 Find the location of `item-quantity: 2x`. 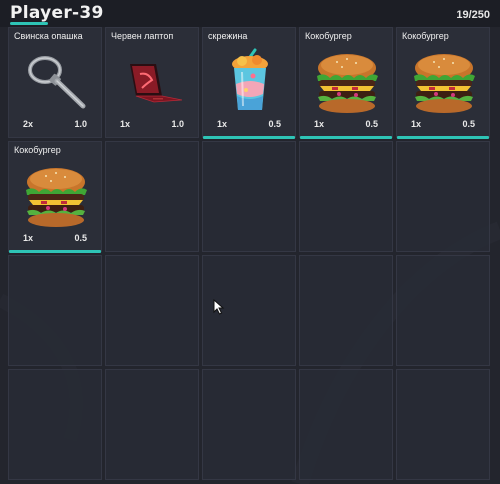

item-quantity: 2x is located at coordinates (28, 124).